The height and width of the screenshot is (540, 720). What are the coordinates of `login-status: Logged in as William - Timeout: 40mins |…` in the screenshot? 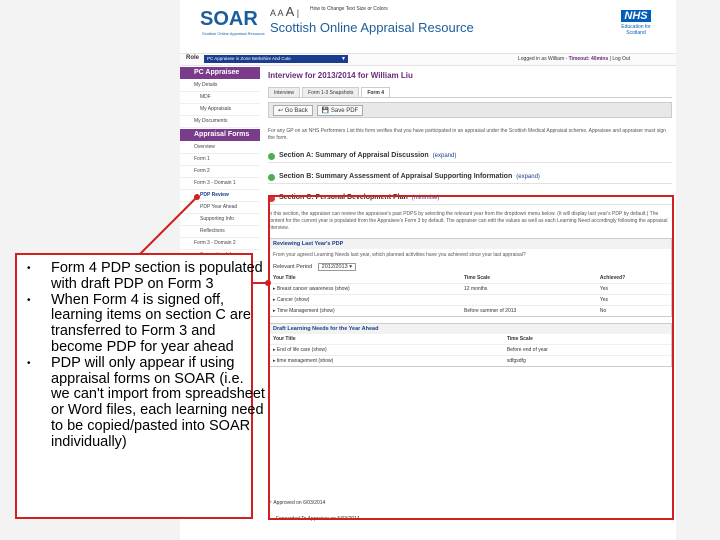 It's located at (574, 59).